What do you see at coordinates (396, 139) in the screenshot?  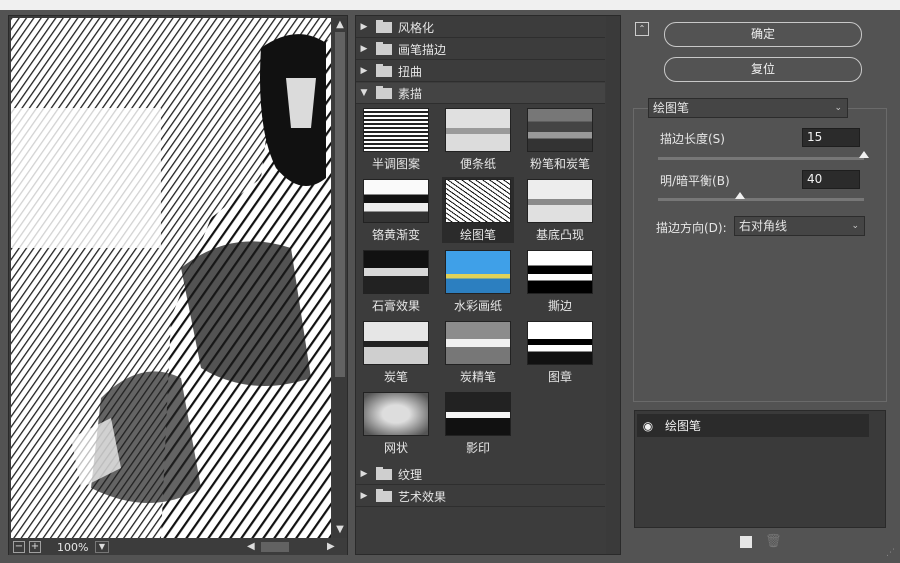 I see `filter-halftone-pattern: 半调图案` at bounding box center [396, 139].